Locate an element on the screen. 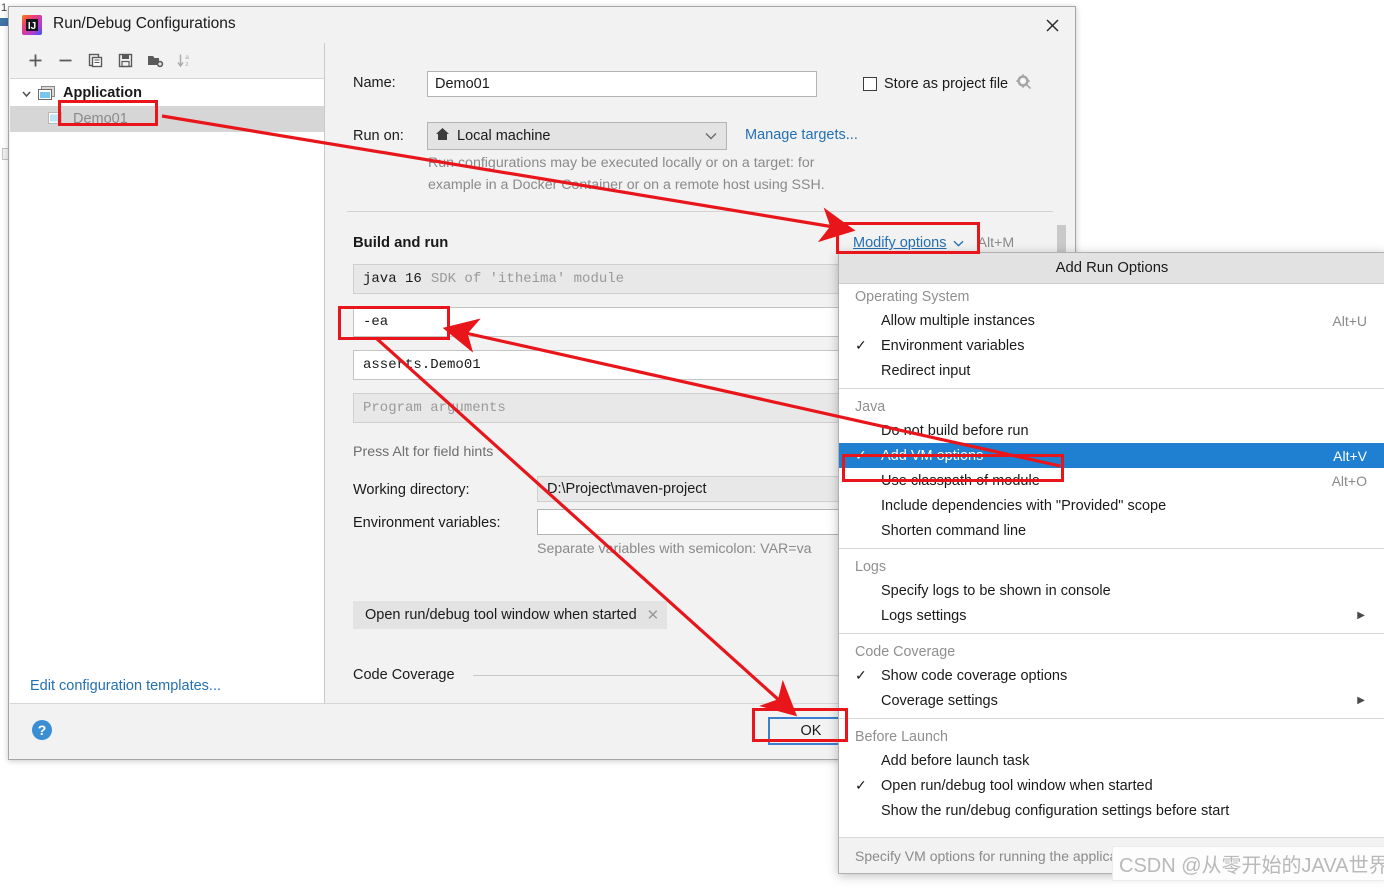  jdk-hint: SDK of 'itheima' module is located at coordinates (527, 279).